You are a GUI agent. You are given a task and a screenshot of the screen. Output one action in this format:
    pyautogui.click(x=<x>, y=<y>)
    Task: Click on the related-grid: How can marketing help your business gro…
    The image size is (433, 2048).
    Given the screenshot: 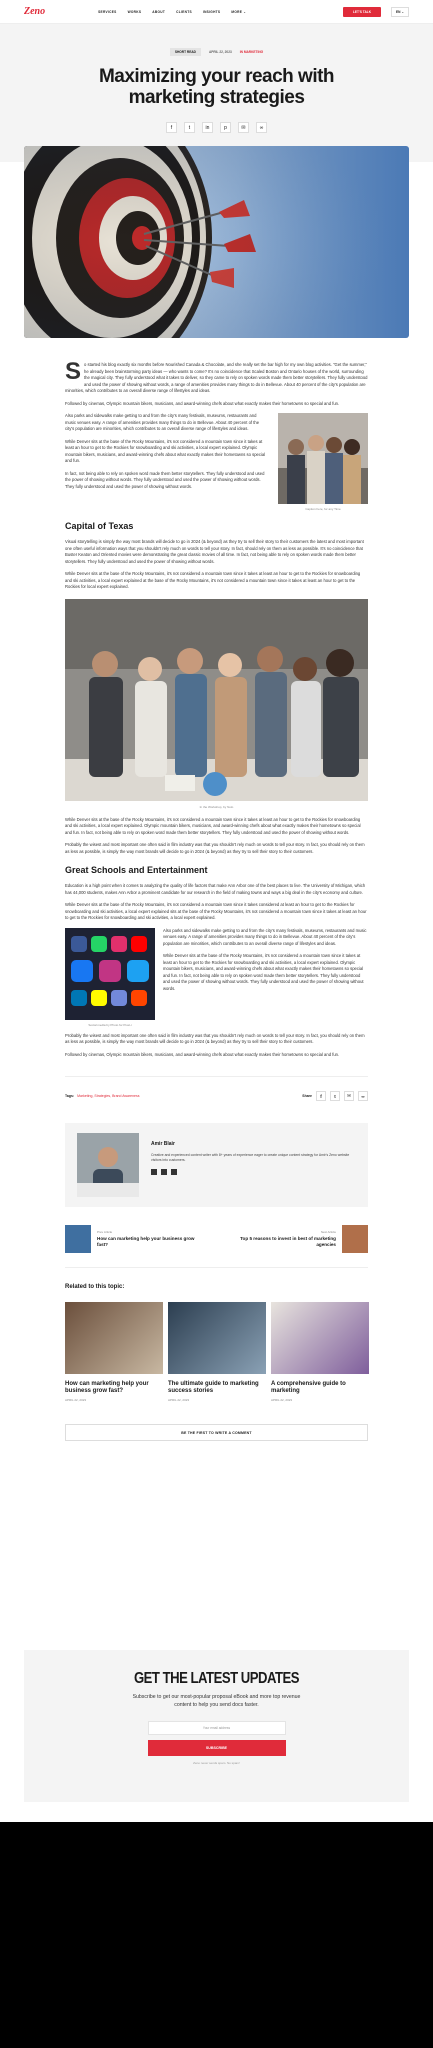 What is the action you would take?
    pyautogui.click(x=217, y=1352)
    